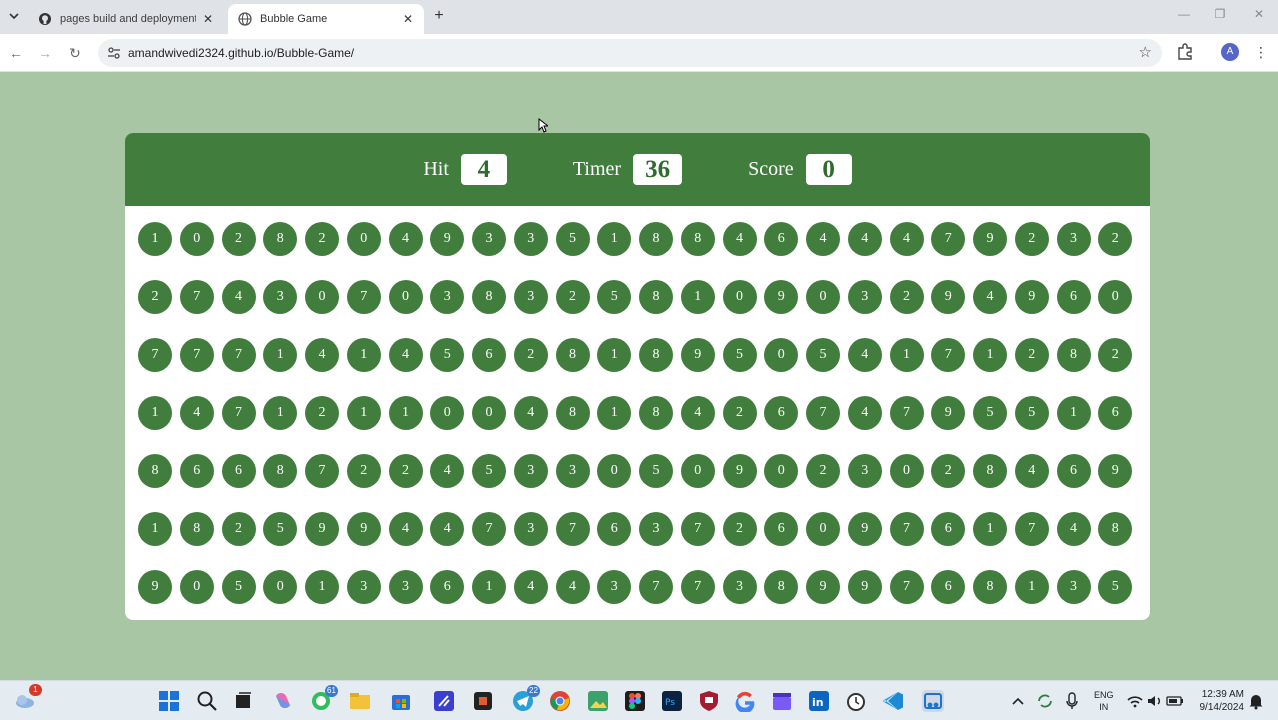 The width and height of the screenshot is (1278, 720). Describe the element at coordinates (1187, 53) in the screenshot. I see `extensions-icon` at that location.